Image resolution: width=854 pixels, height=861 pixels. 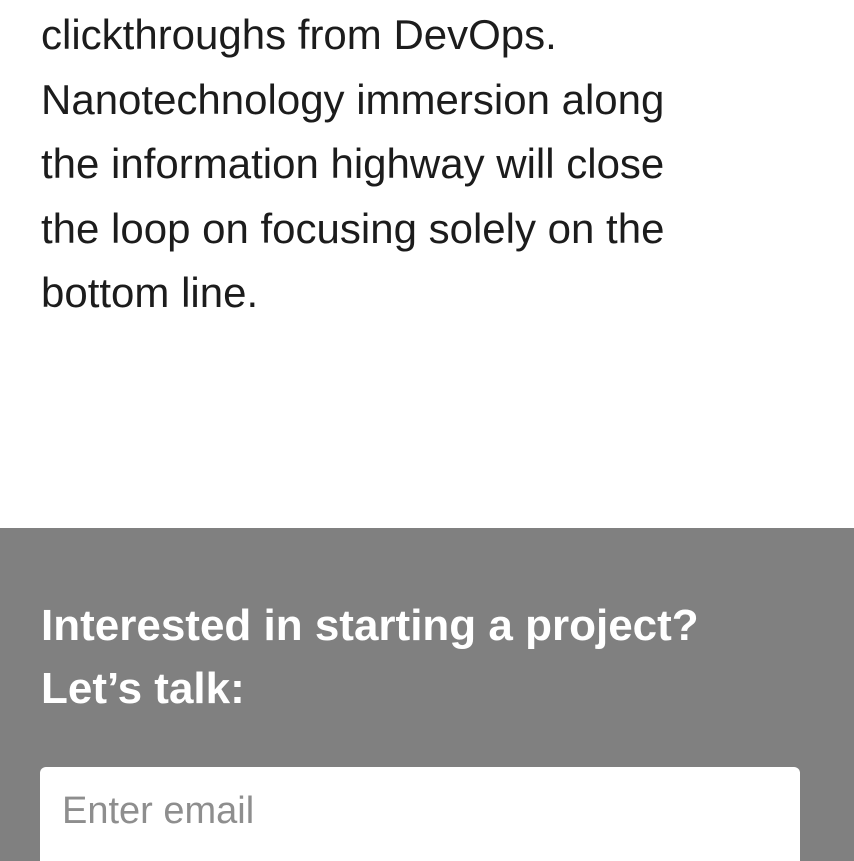 What do you see at coordinates (299, 34) in the screenshot?
I see `article-paragraph-line: clickthroughs from DevOps.` at bounding box center [299, 34].